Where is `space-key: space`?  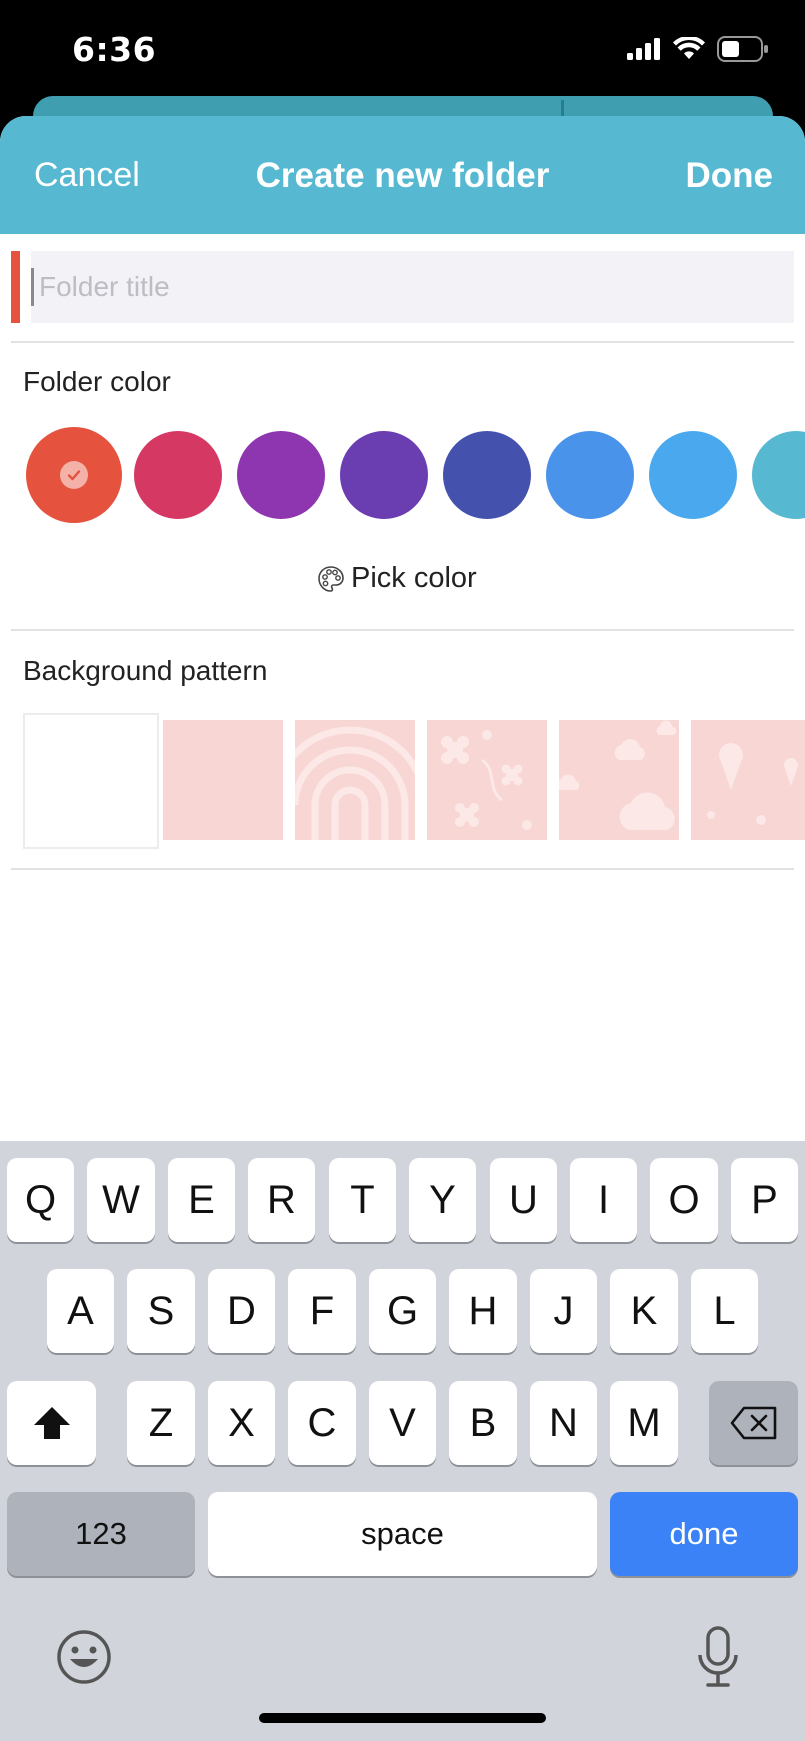
space-key: space is located at coordinates (402, 1534).